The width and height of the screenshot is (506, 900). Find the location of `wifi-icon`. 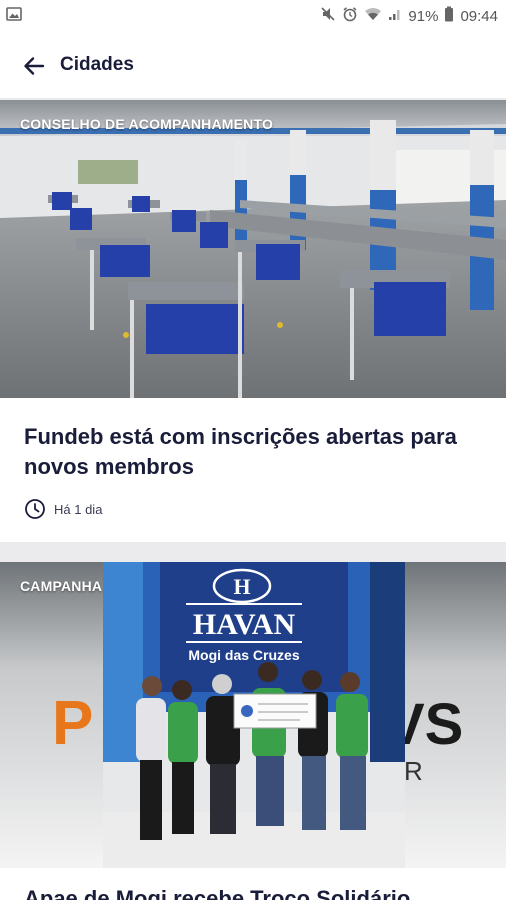

wifi-icon is located at coordinates (373, 16).